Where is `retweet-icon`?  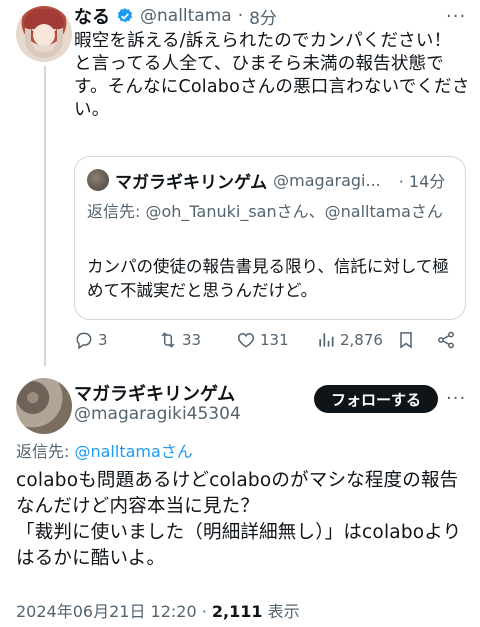 retweet-icon is located at coordinates (168, 340).